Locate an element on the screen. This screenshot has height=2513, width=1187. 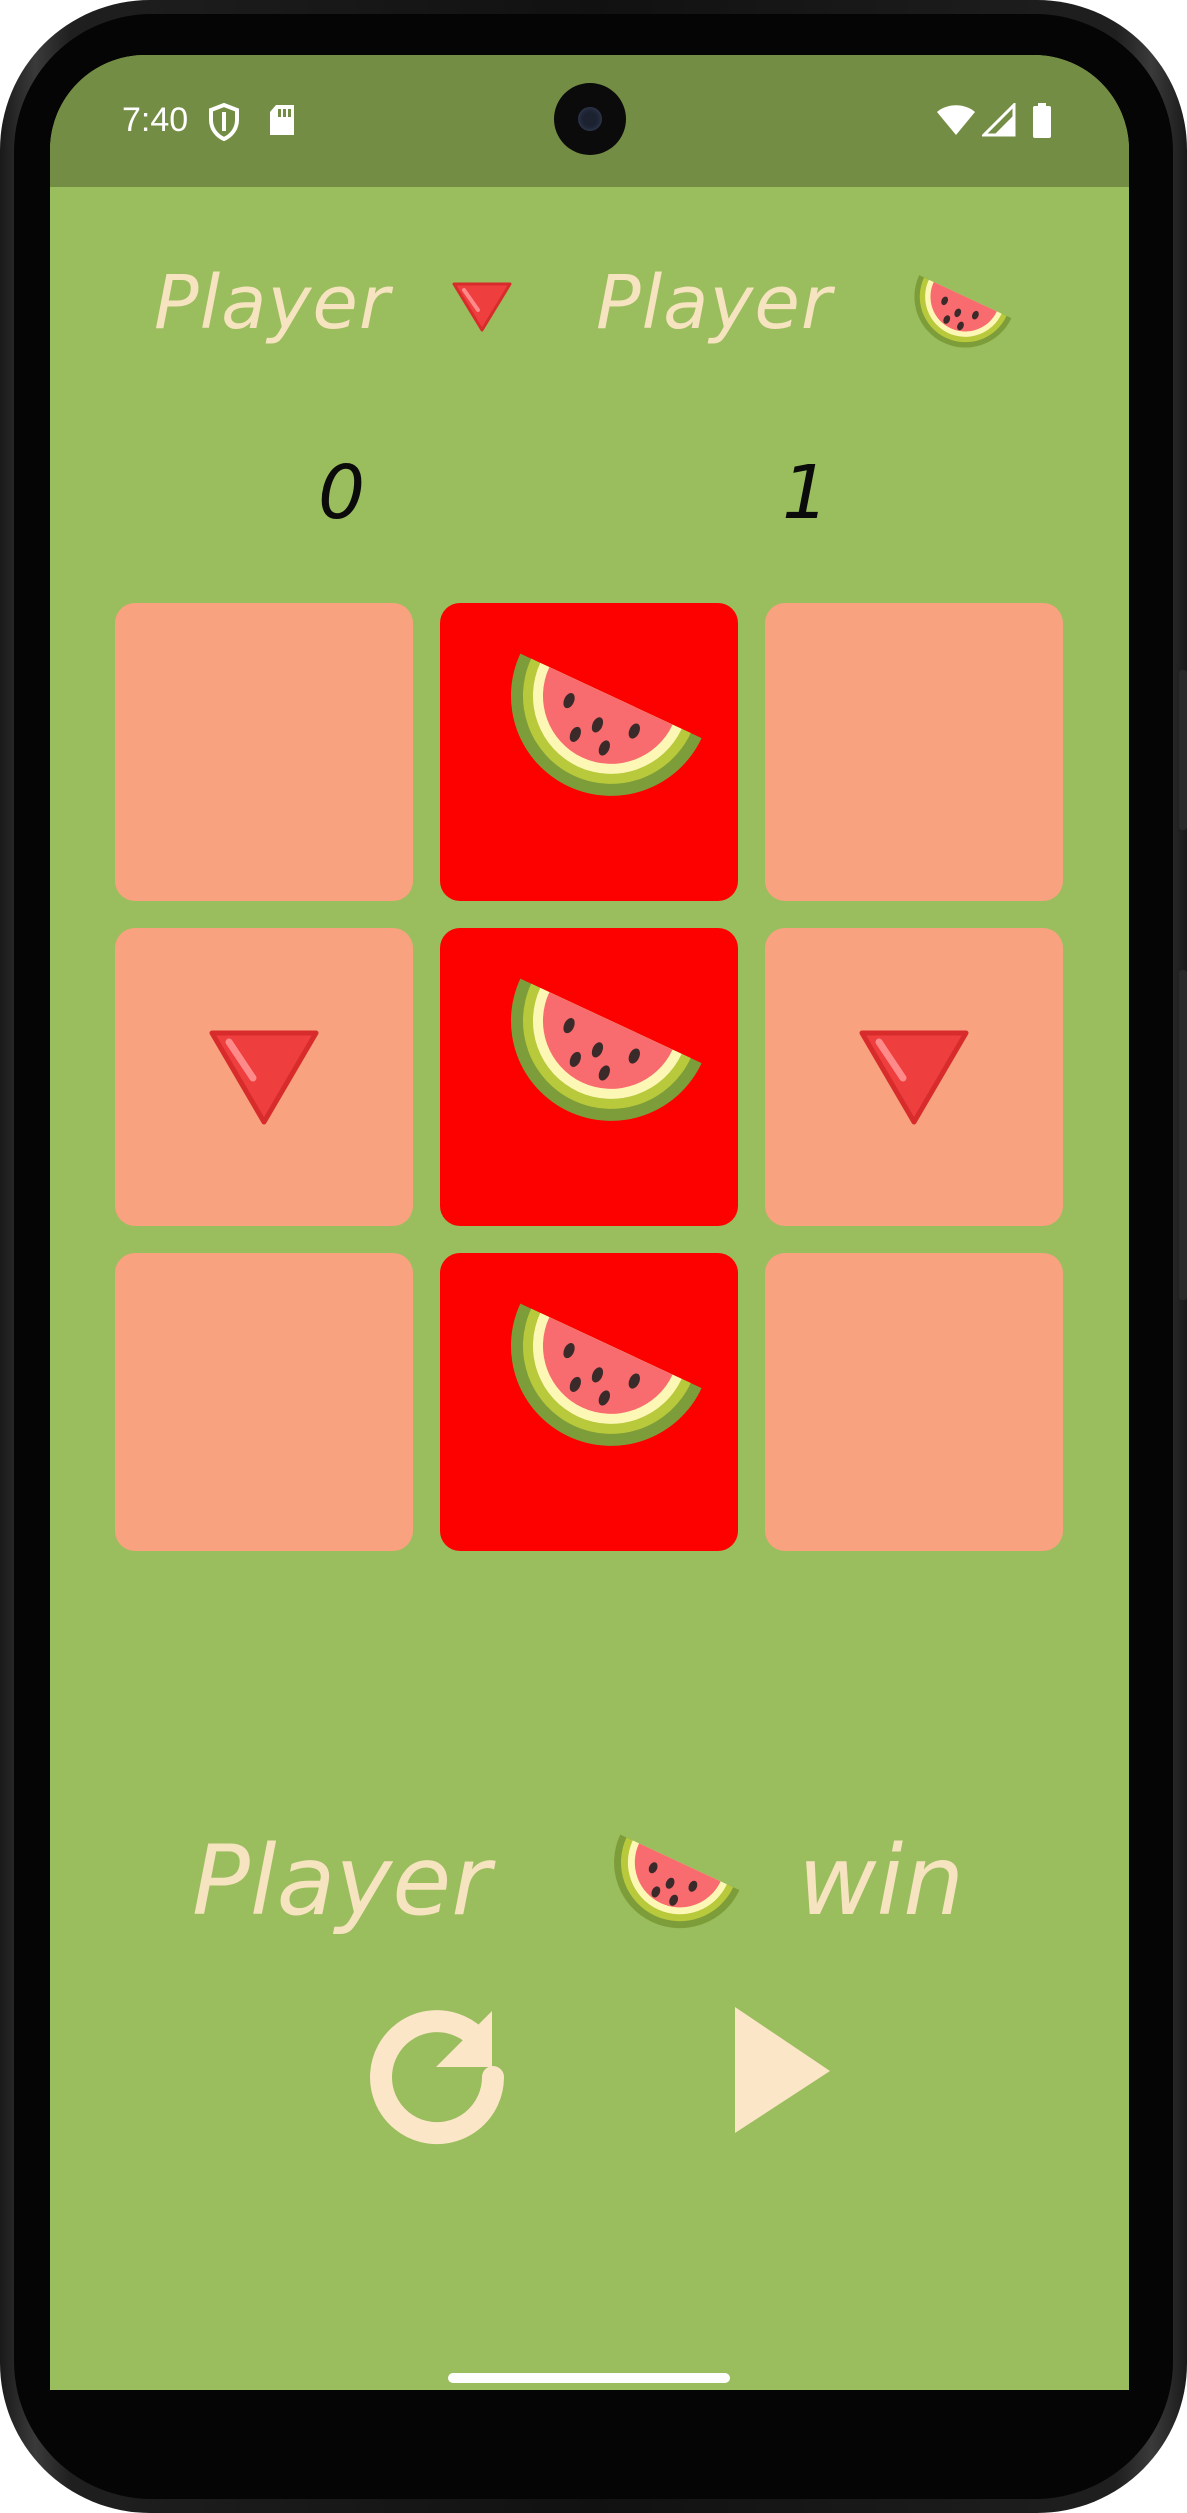
play-icon is located at coordinates (775, 2070).